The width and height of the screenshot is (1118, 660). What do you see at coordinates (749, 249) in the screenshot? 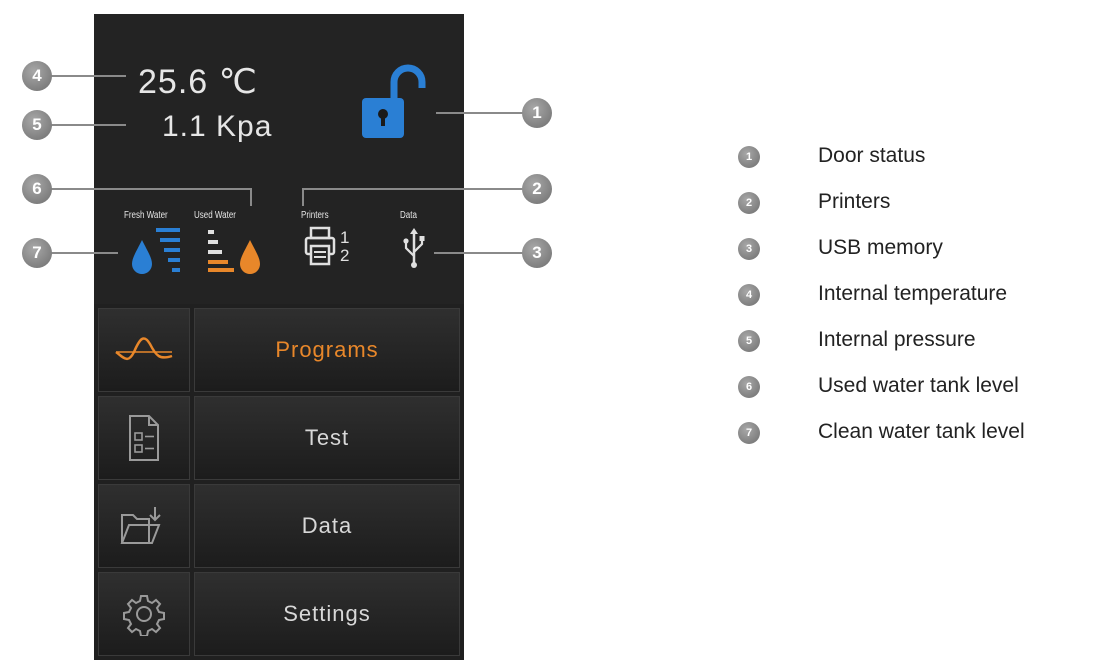
I see `legend-number: 3` at bounding box center [749, 249].